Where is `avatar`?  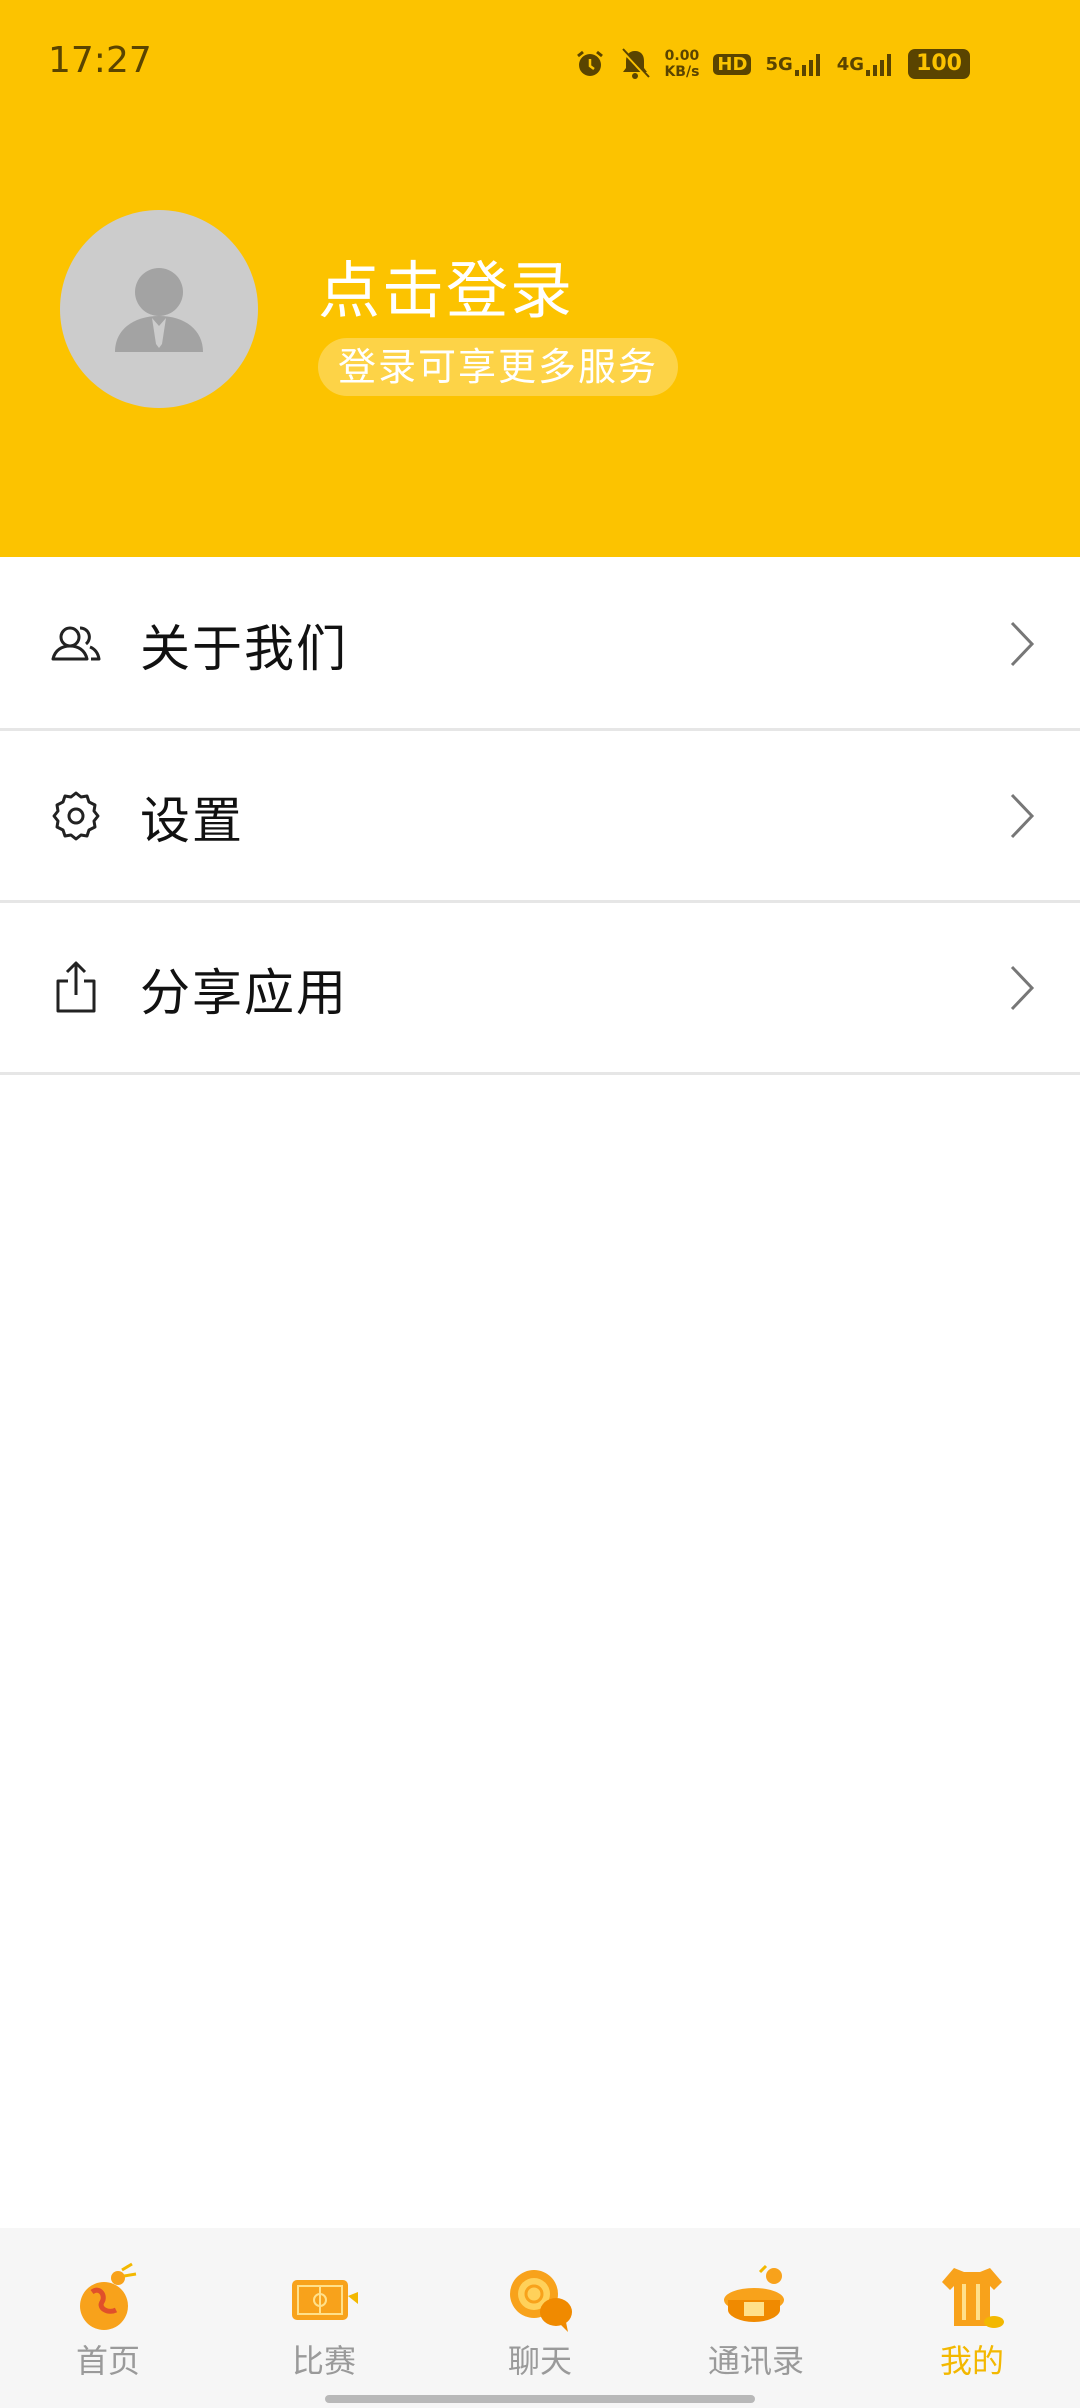
avatar is located at coordinates (159, 309).